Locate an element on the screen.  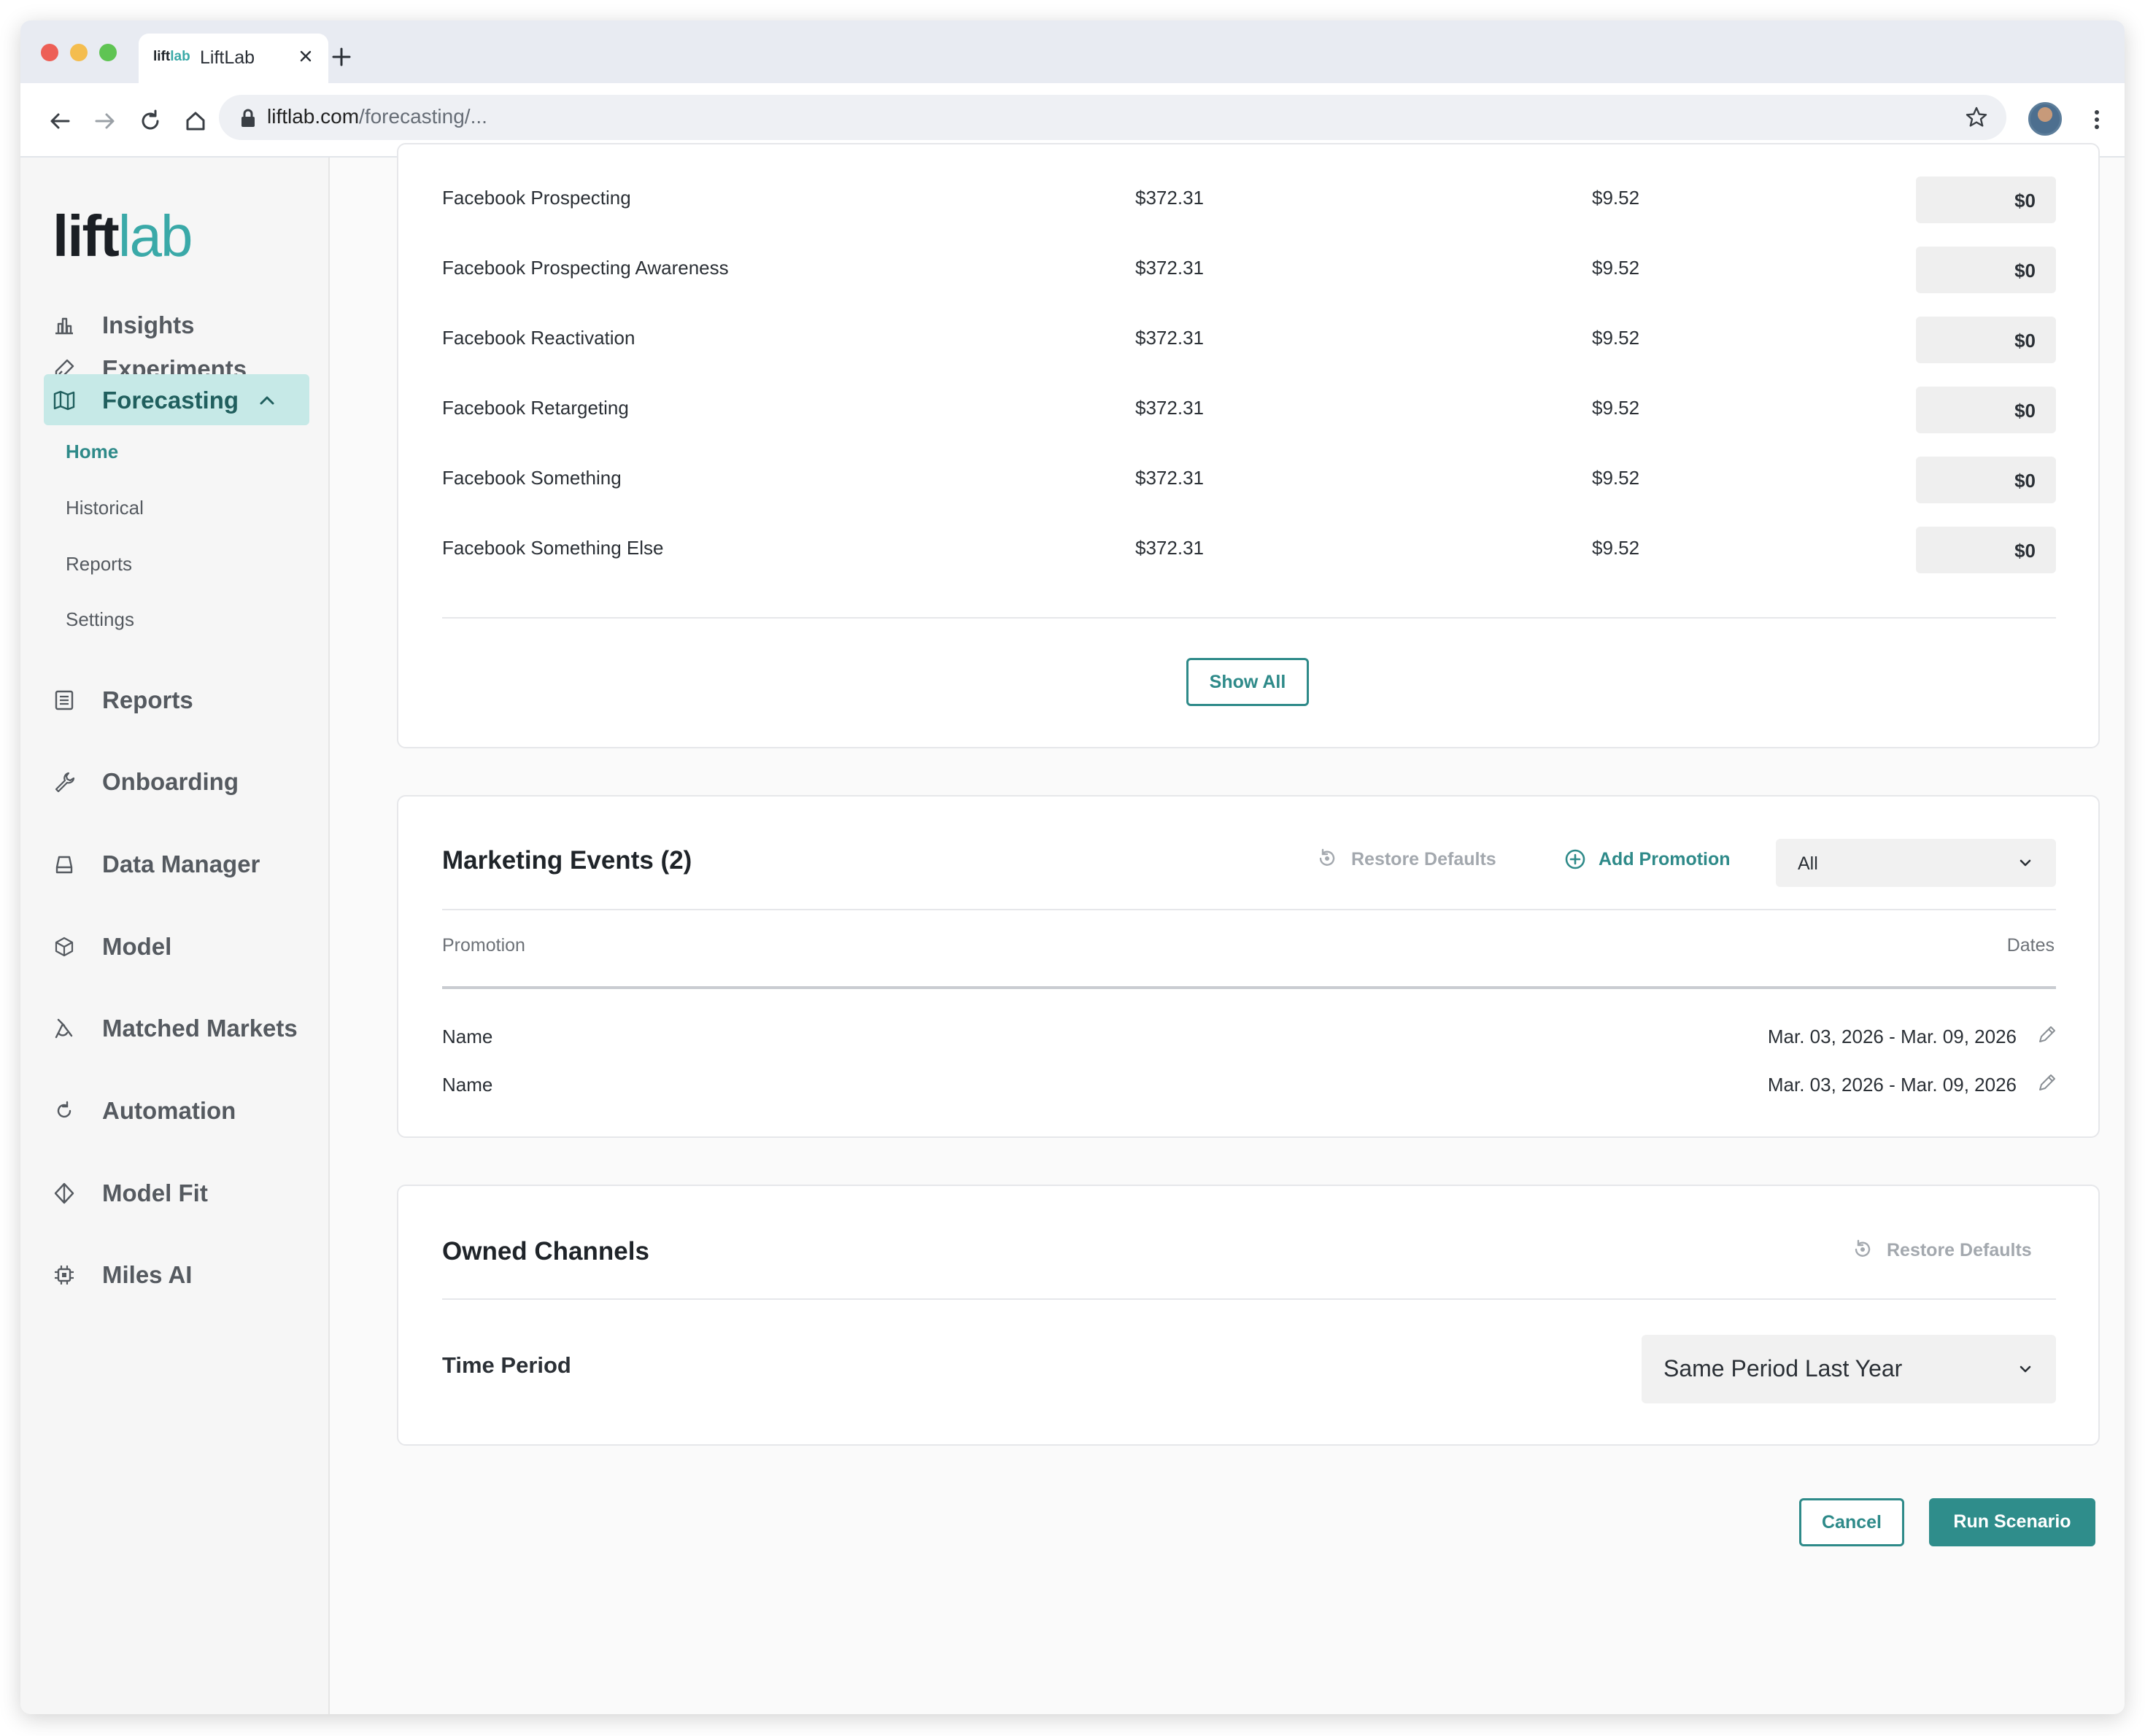
table-row: Facebook Something $372.31 $9.52 $0 is located at coordinates (1248, 481).